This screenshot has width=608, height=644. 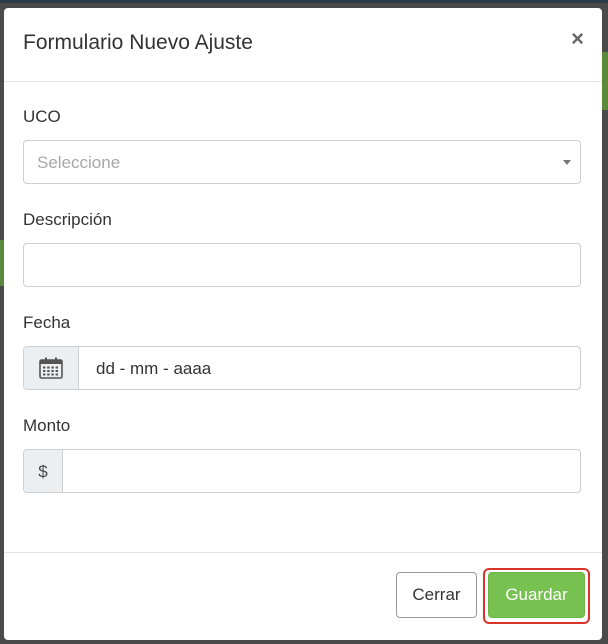 What do you see at coordinates (302, 471) in the screenshot?
I see `monto-input: $` at bounding box center [302, 471].